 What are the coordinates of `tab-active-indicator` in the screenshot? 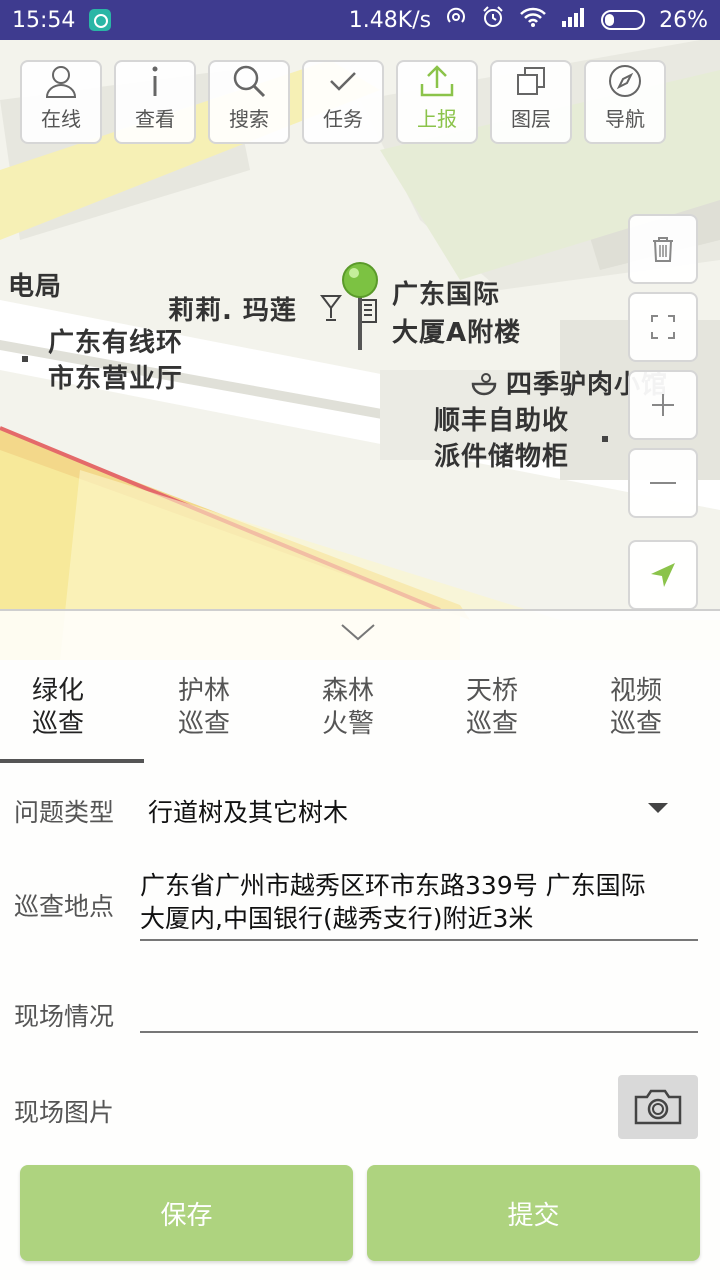 It's located at (72, 761).